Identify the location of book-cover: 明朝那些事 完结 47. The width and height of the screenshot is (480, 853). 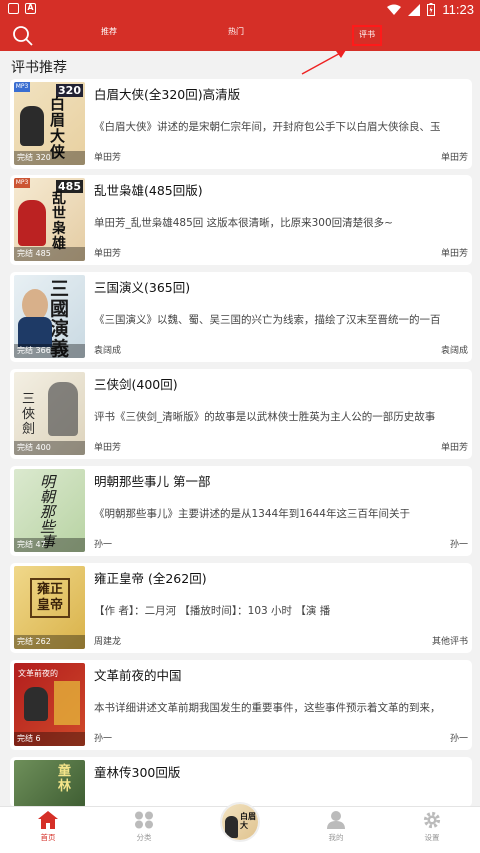
(49, 510).